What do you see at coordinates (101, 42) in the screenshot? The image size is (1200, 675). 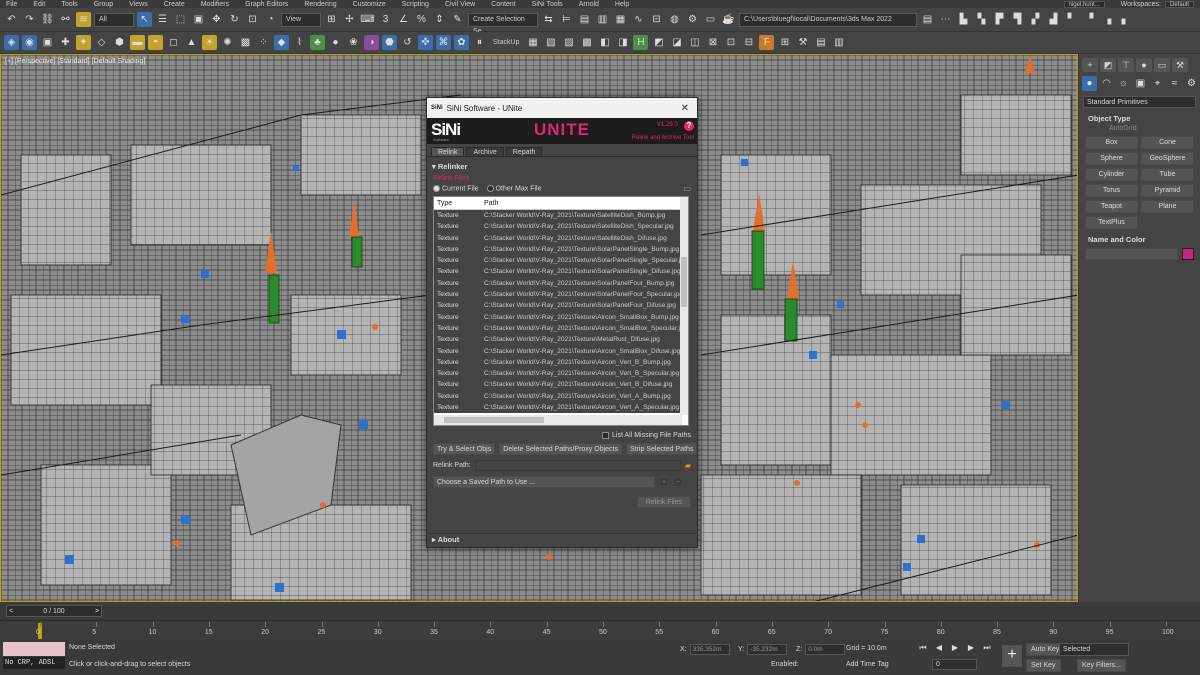 I see `sini-tool-6-icon: ◇` at bounding box center [101, 42].